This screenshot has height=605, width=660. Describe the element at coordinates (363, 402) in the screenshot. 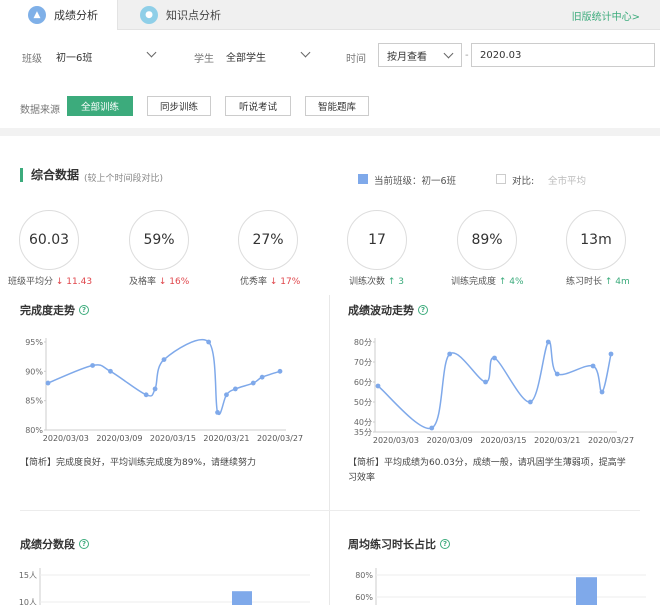

I see `y-tick-label: 50分` at that location.